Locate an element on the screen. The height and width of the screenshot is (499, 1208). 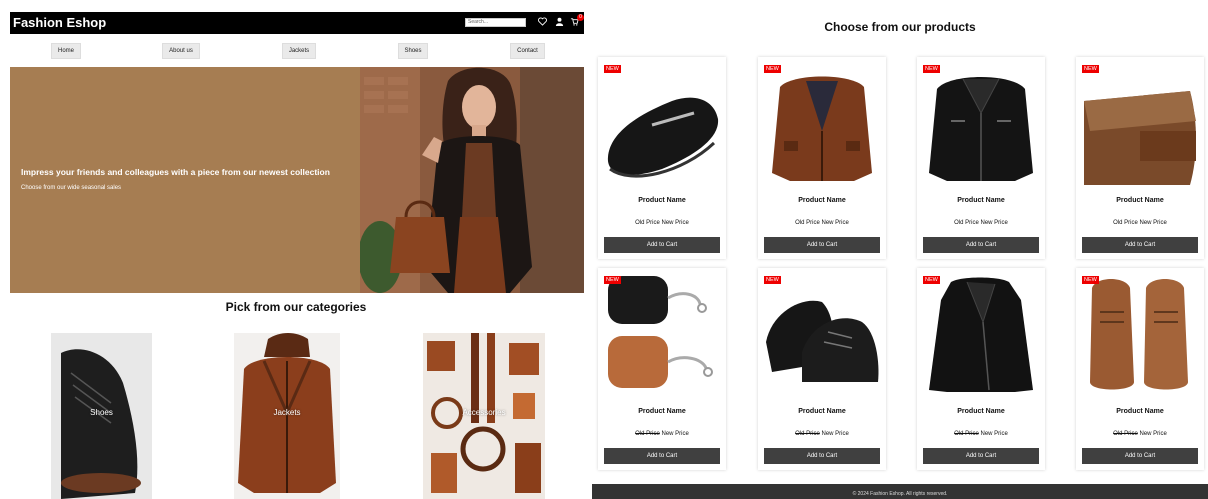
product-image-brown-jacket is located at coordinates (822, 123).